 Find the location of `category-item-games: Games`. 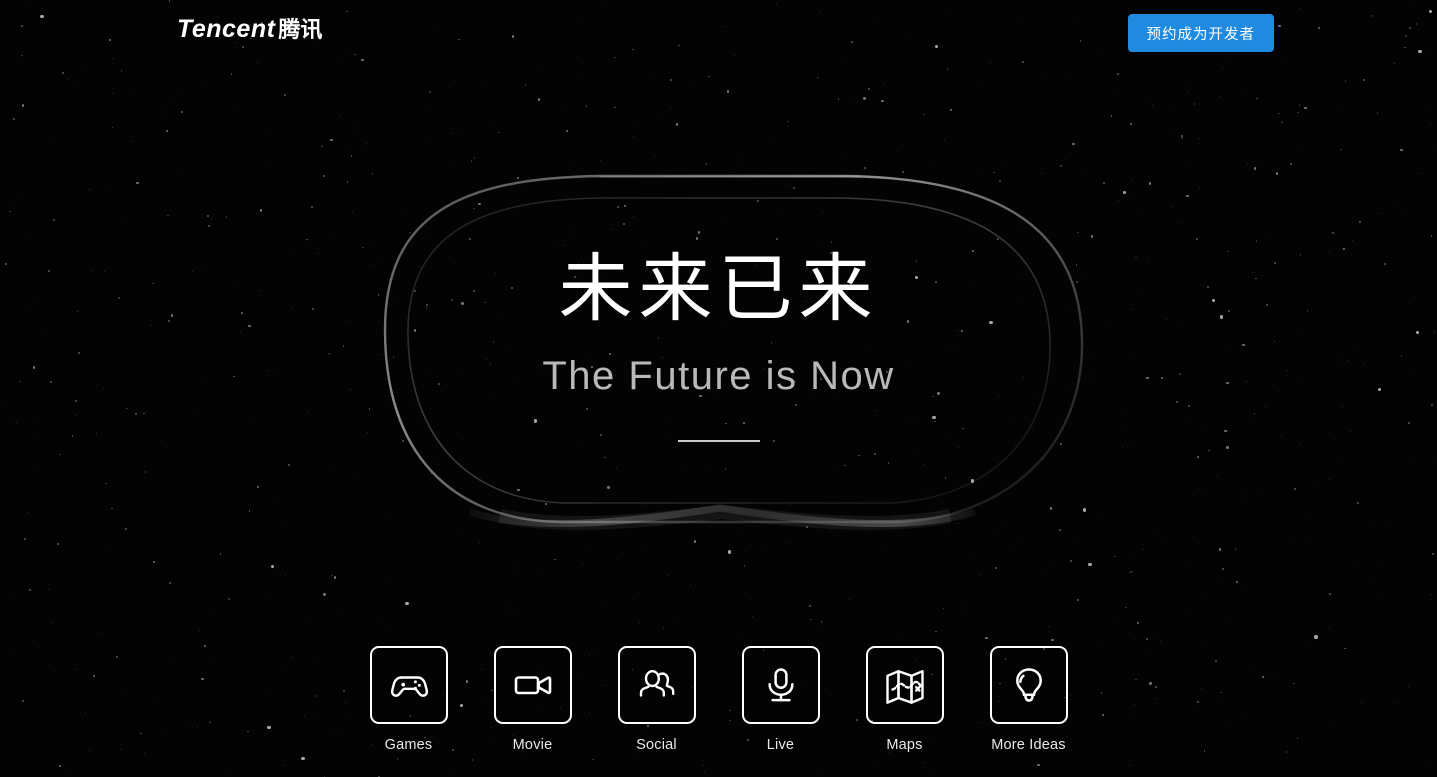

category-item-games: Games is located at coordinates (408, 699).